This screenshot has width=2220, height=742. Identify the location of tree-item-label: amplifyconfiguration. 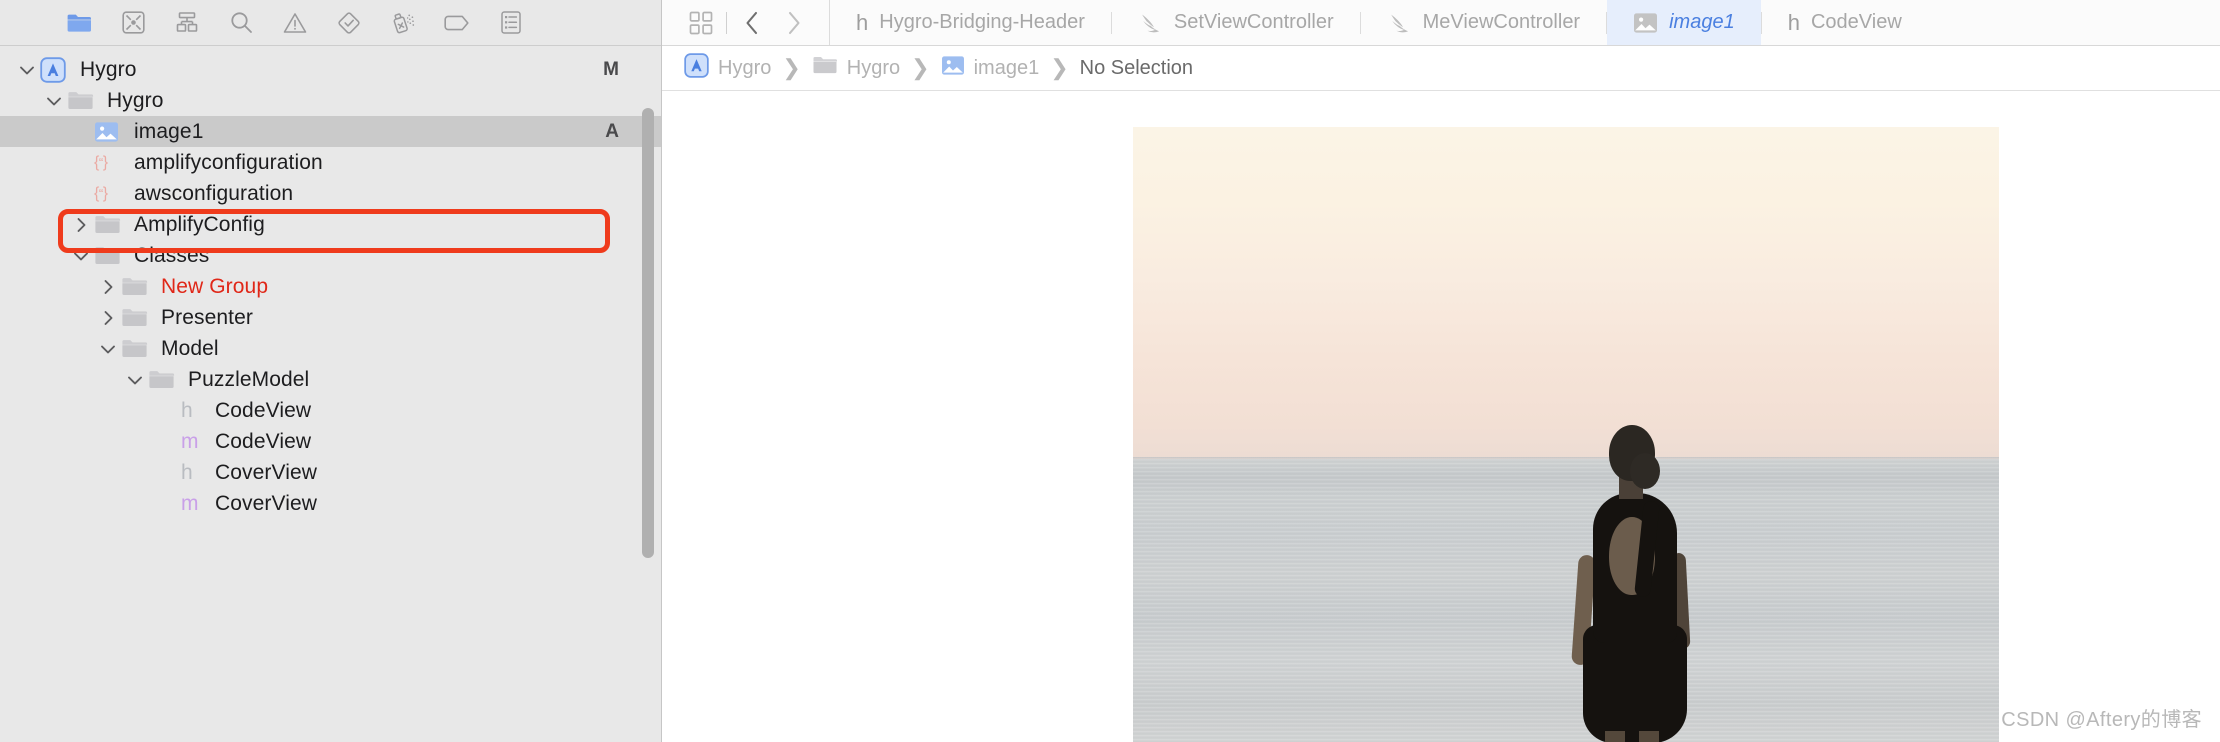
(228, 162).